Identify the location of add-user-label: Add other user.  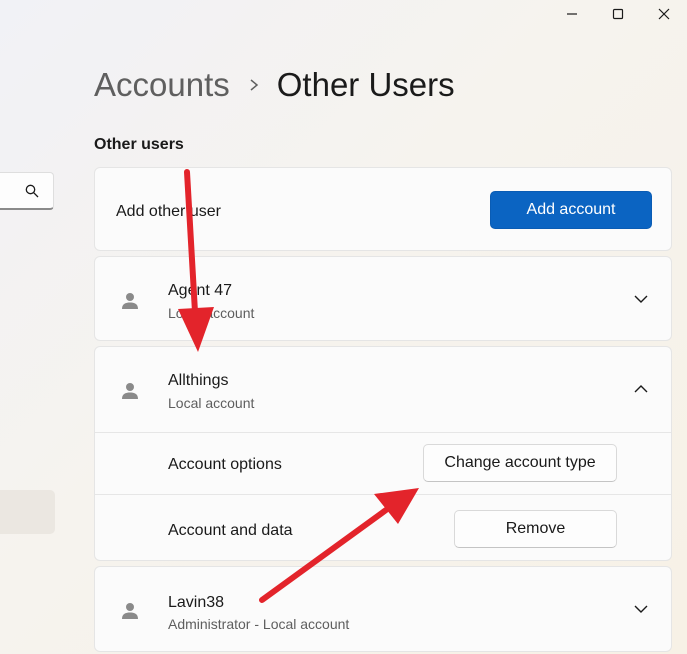
(168, 211).